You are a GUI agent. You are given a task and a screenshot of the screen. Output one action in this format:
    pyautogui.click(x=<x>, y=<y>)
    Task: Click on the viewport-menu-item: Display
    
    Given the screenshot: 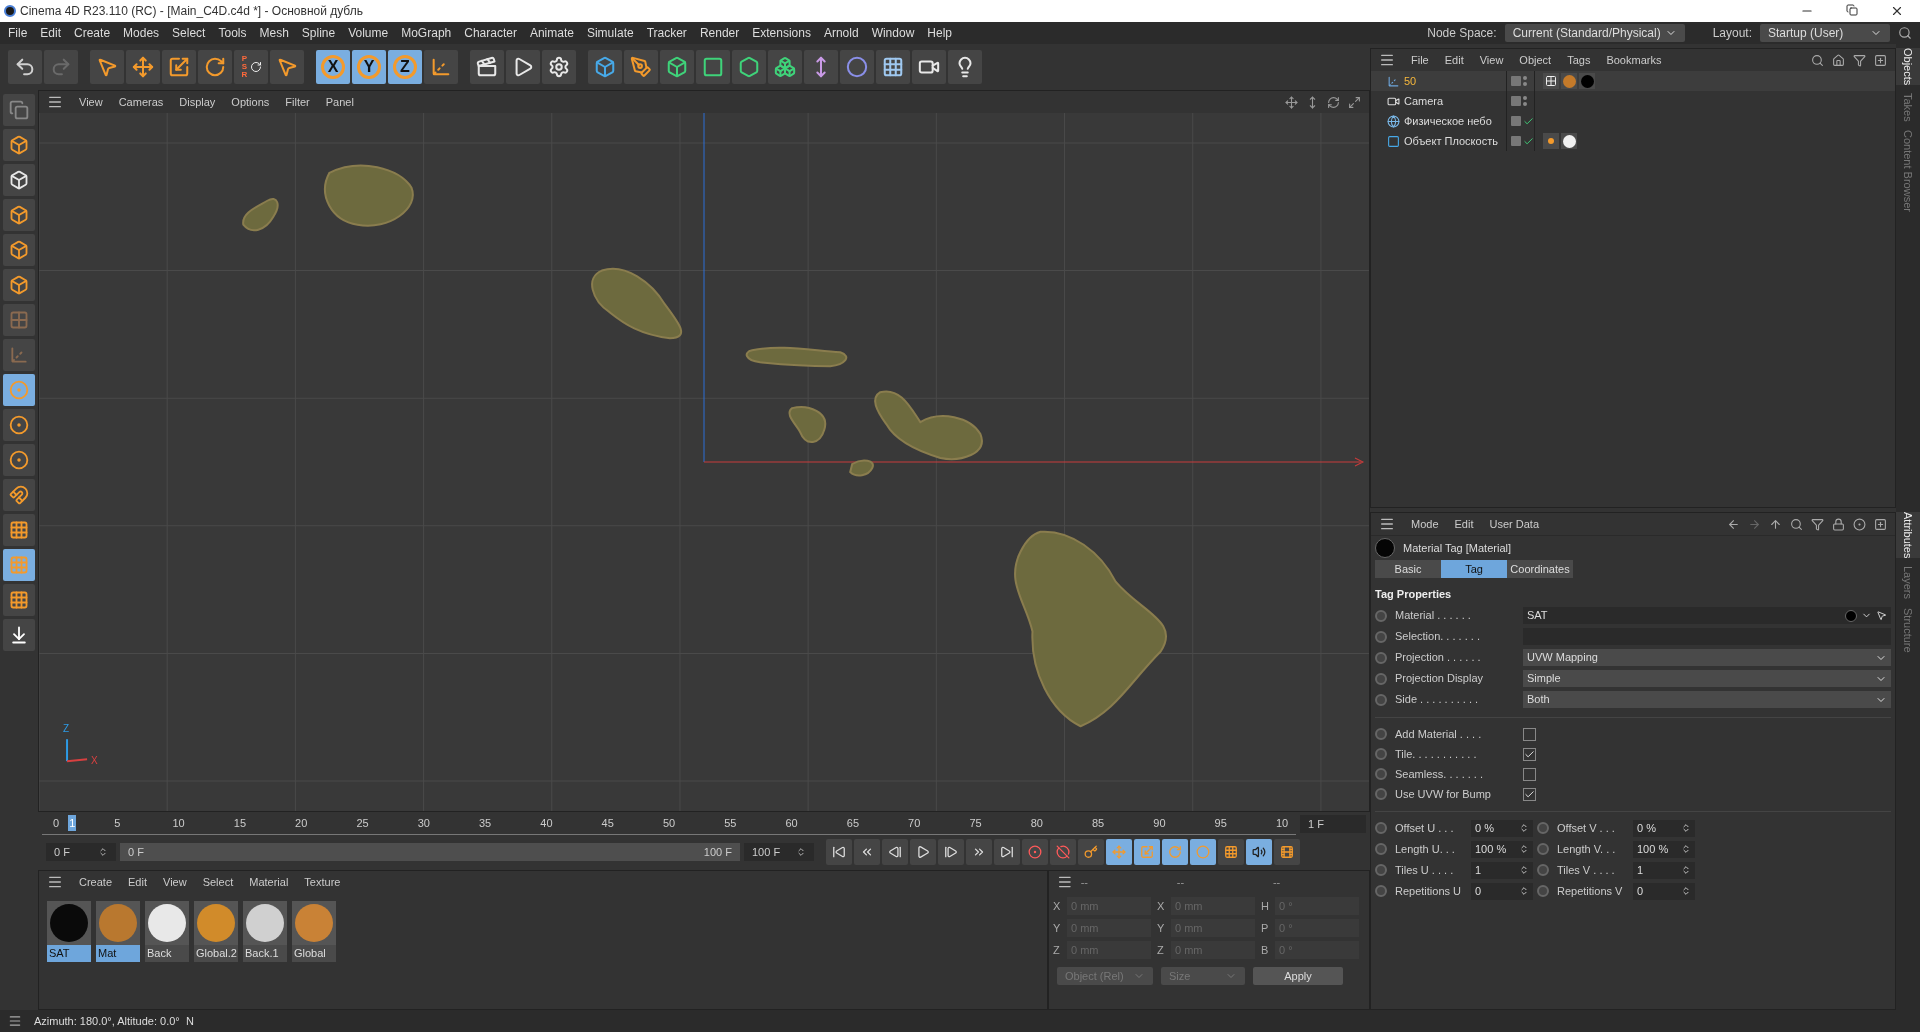 What is the action you would take?
    pyautogui.click(x=197, y=102)
    